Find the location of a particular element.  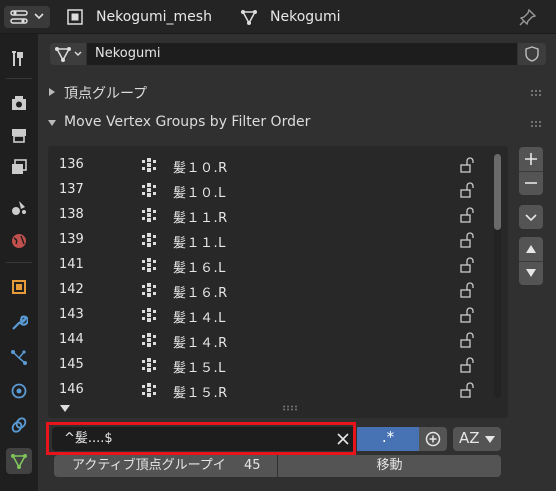

tab-physics is located at coordinates (19, 391).